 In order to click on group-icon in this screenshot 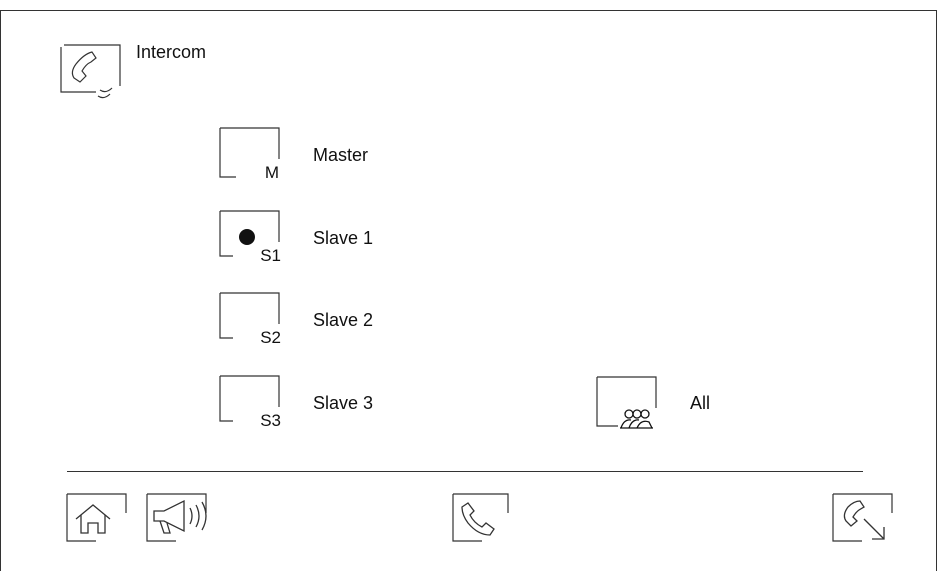, I will do `click(636, 419)`.